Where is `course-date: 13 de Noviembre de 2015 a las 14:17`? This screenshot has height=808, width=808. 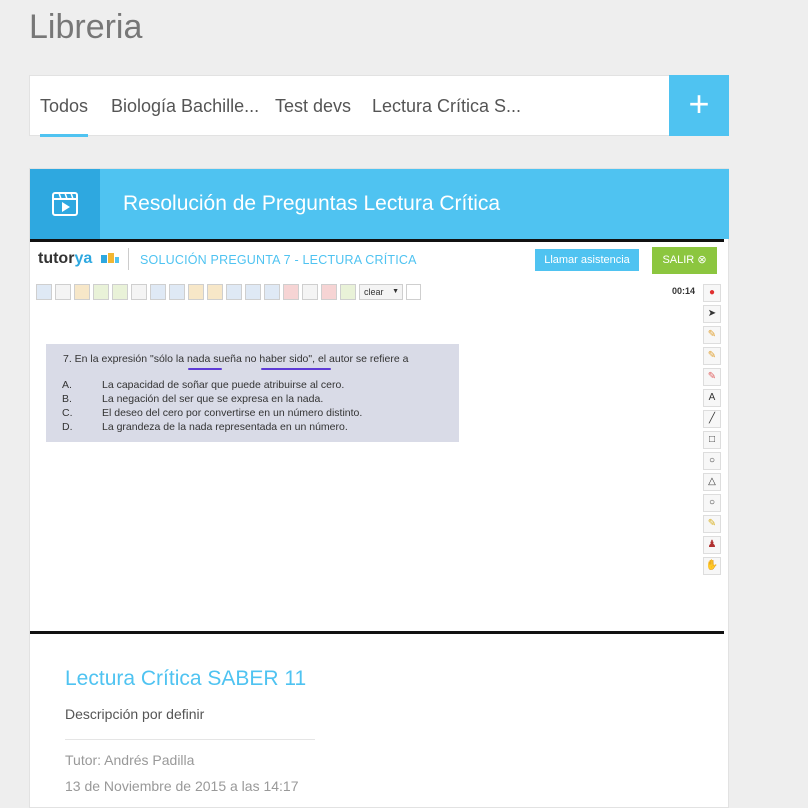
course-date: 13 de Noviembre de 2015 a las 14:17 is located at coordinates (182, 786).